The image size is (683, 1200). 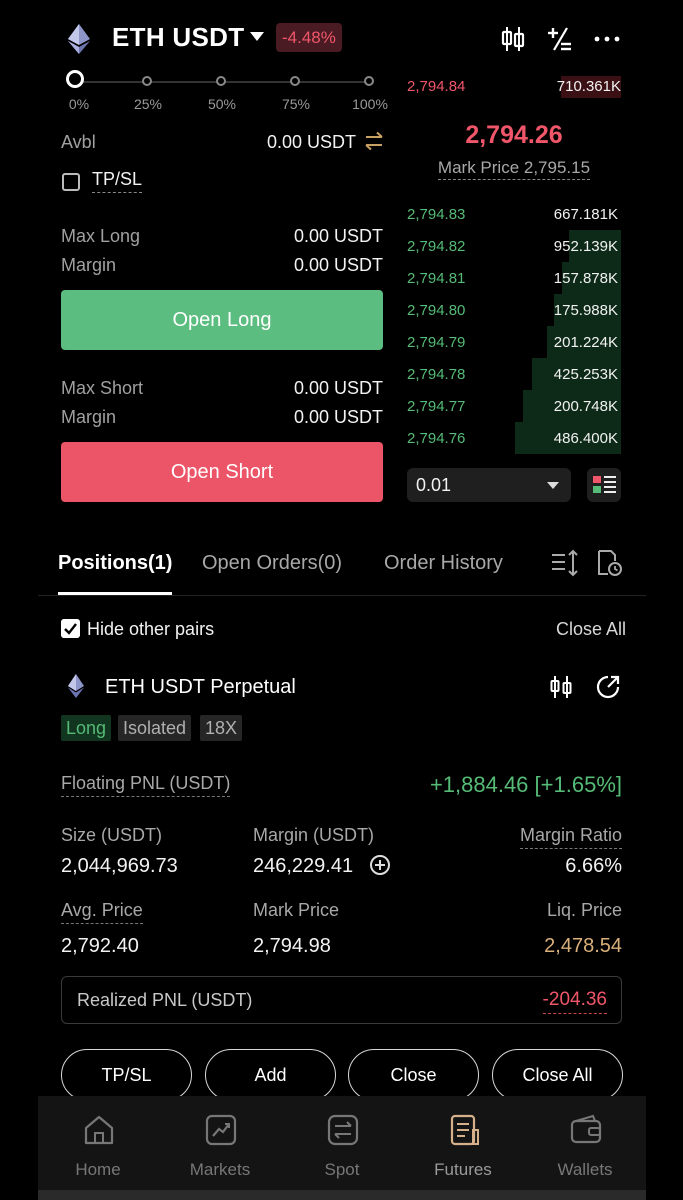 I want to click on position-title: ETH USDT Perpetual, so click(x=200, y=687).